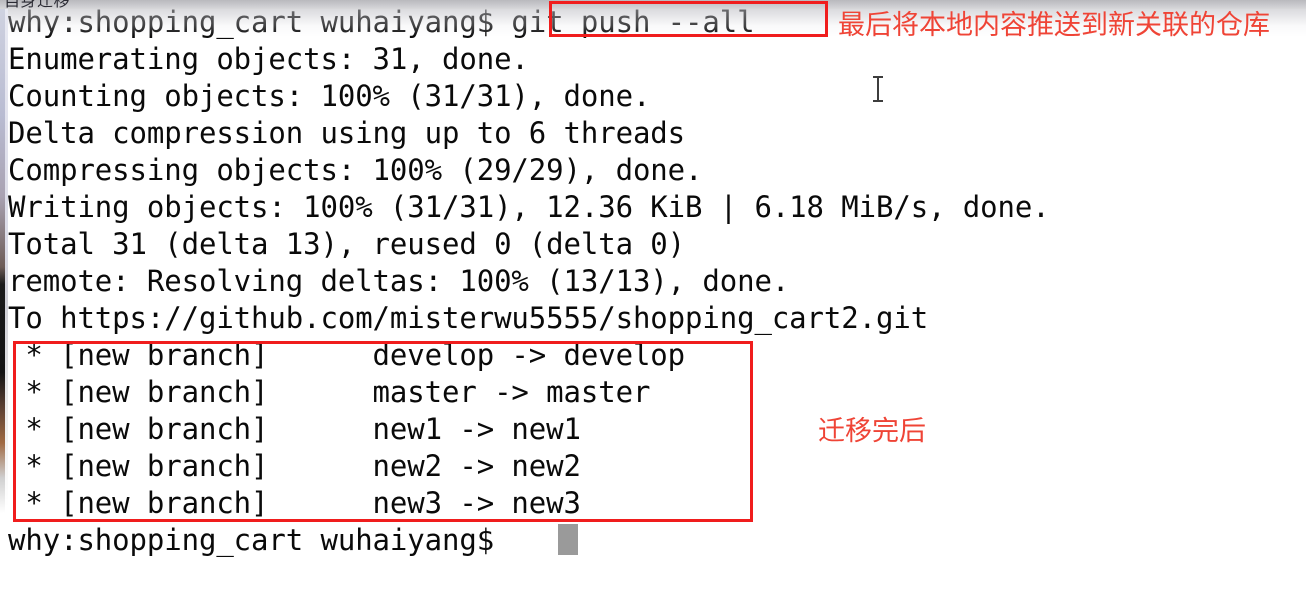 The image size is (1306, 595). Describe the element at coordinates (329, 392) in the screenshot. I see `terminal-line-branch-master: * [new branch] master -> master` at that location.